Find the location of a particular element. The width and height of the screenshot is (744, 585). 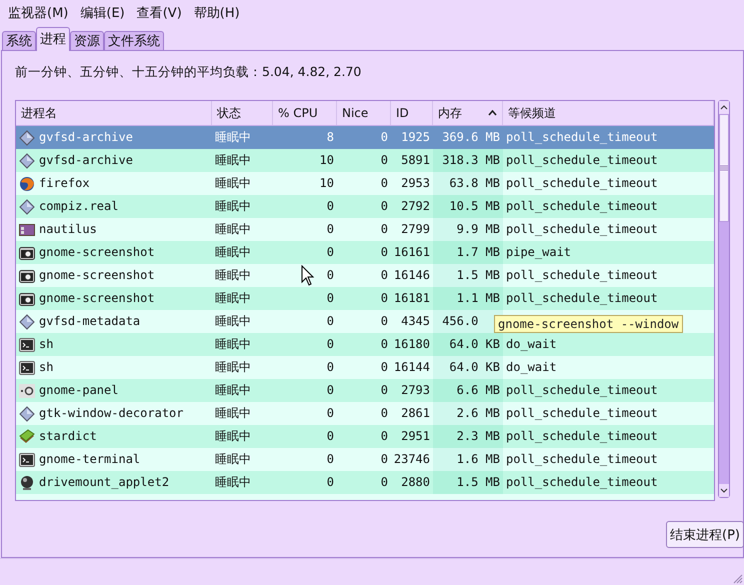

tab: 进程 is located at coordinates (53, 39).